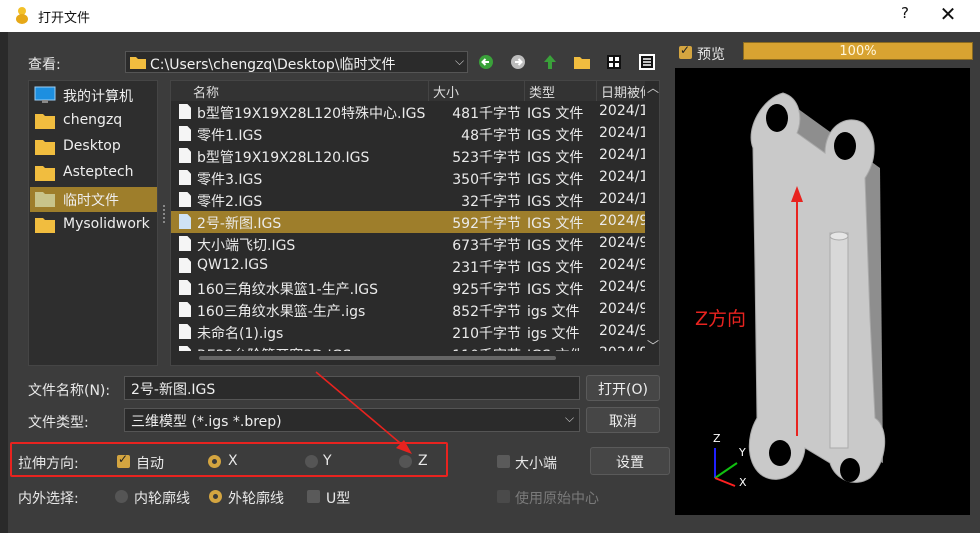 The width and height of the screenshot is (980, 533). I want to click on axis-y-label: Y, so click(742, 452).